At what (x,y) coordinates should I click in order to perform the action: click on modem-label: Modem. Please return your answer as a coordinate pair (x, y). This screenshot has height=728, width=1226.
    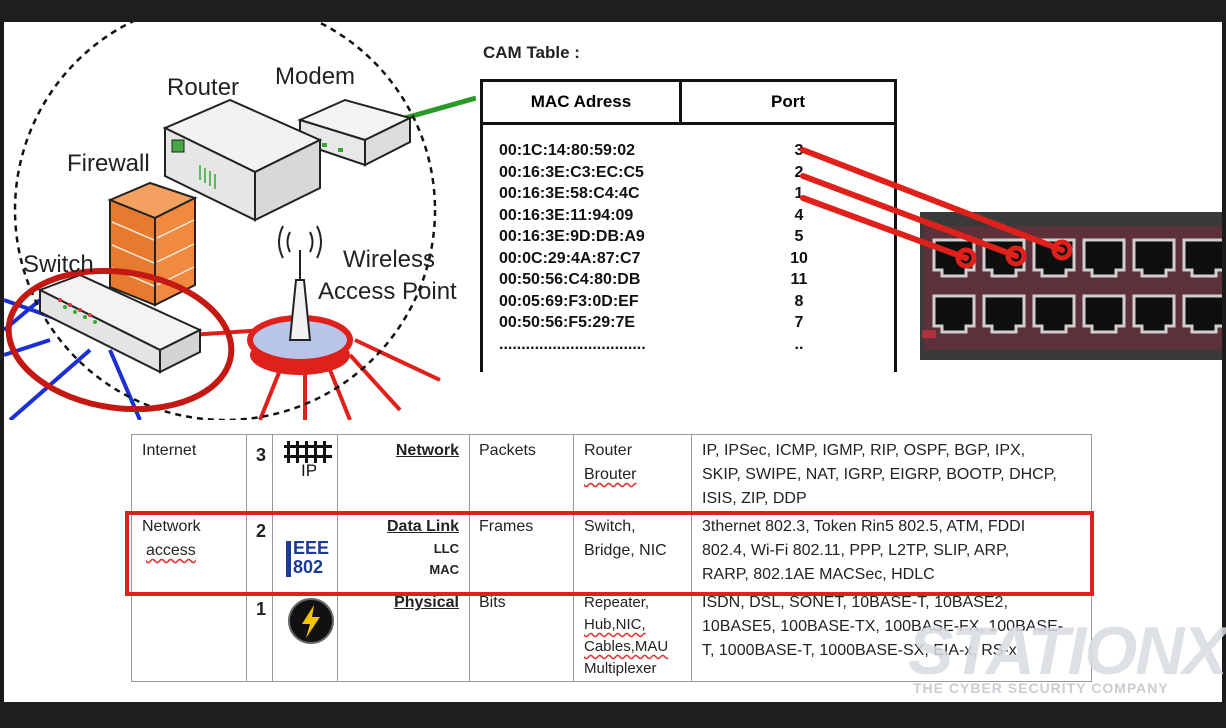
    Looking at the image, I should click on (315, 76).